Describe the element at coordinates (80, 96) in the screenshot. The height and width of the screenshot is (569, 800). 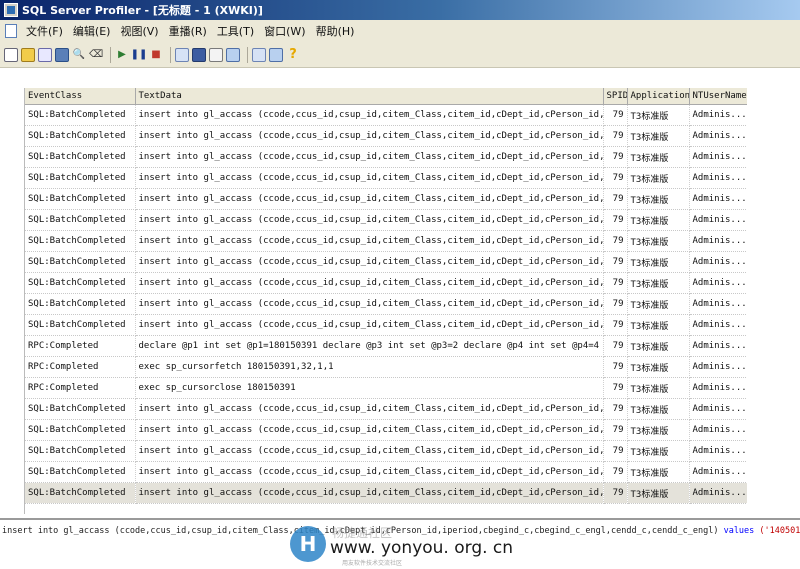
I see `column-header-eventclass: EventClass` at that location.